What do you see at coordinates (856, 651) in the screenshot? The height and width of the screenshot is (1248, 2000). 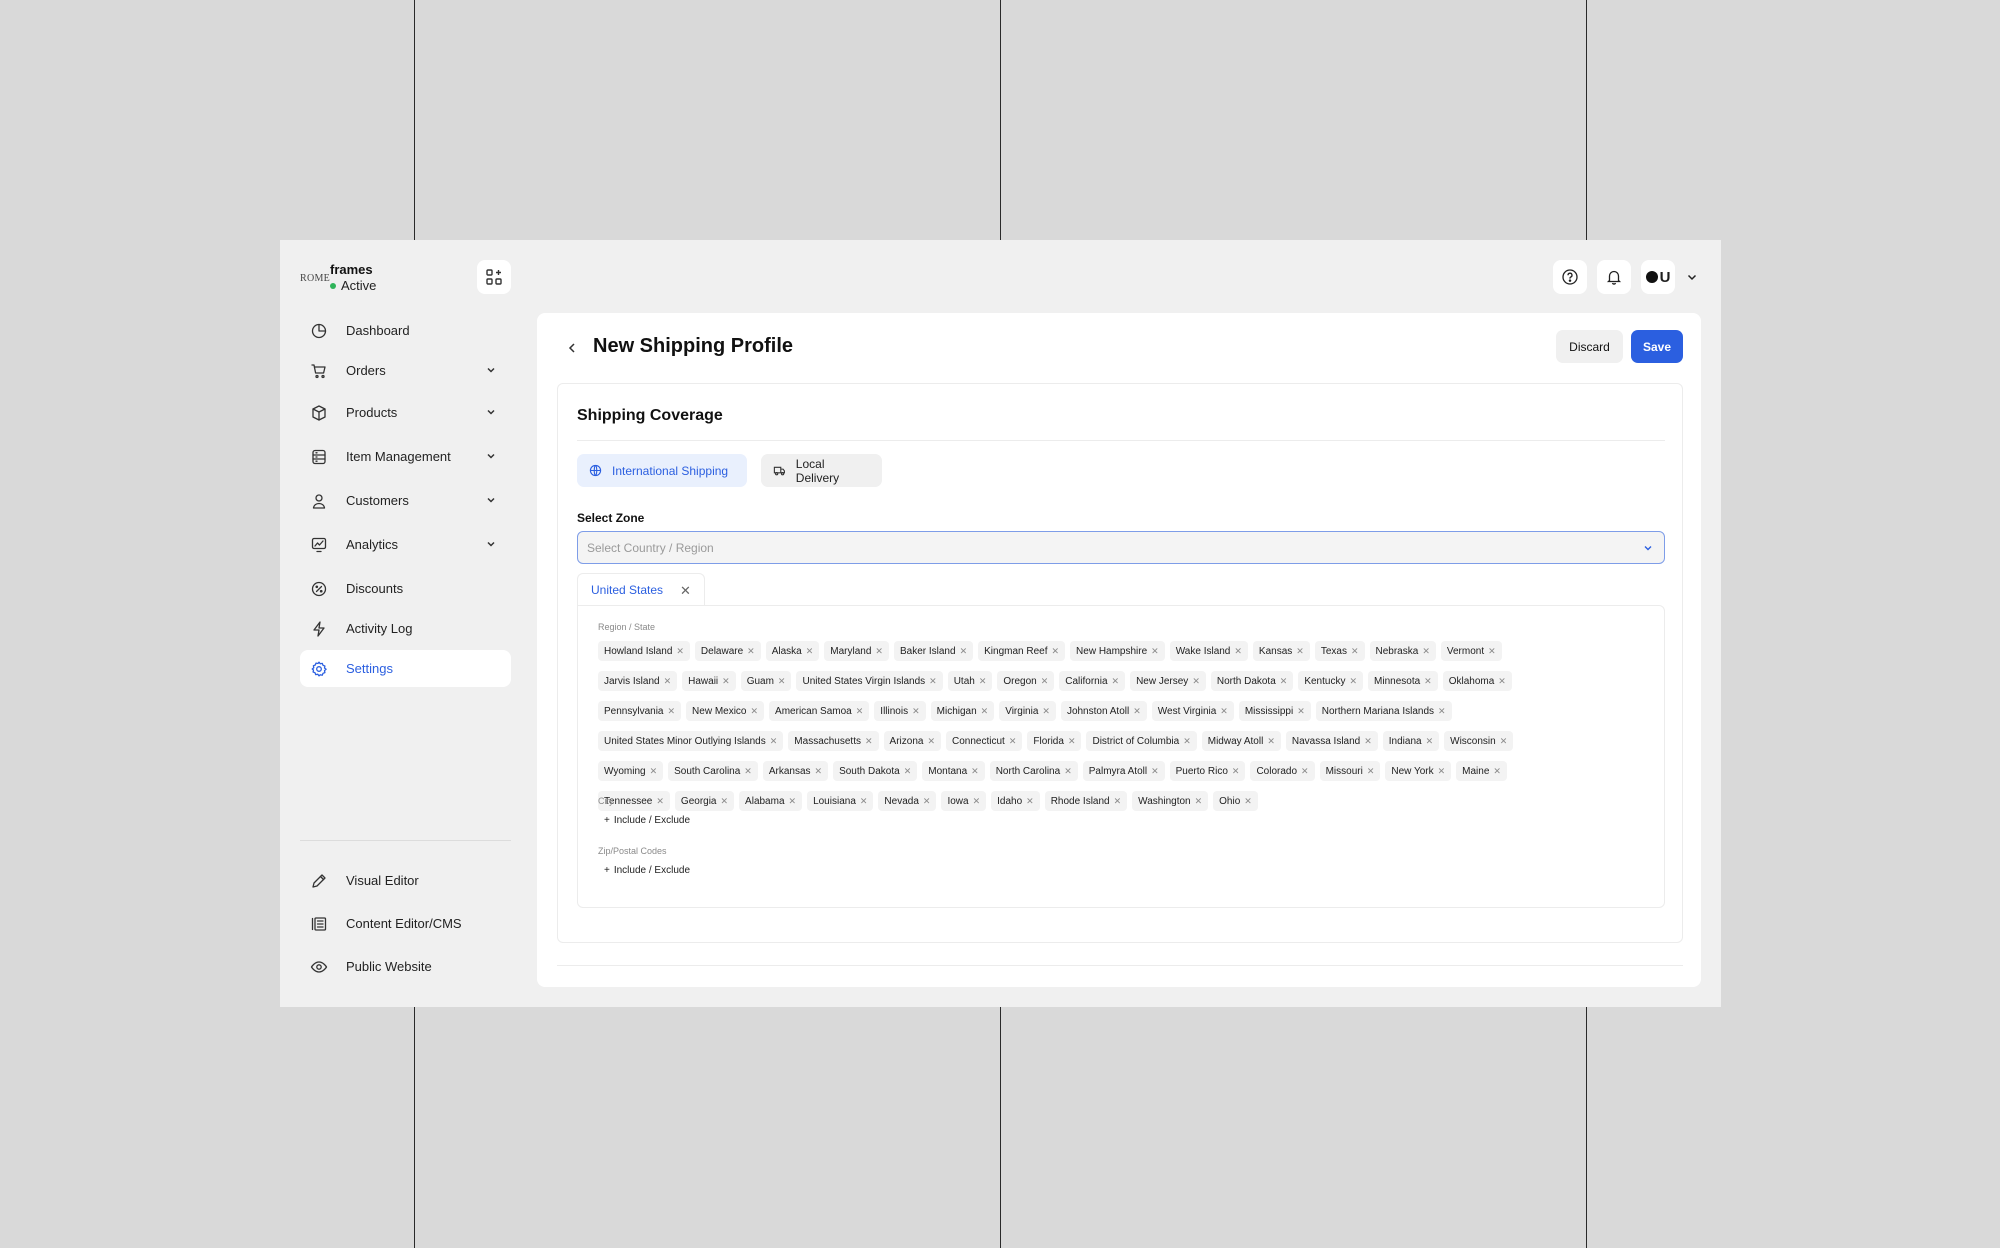 I see `region-chip: Maryland ✕` at bounding box center [856, 651].